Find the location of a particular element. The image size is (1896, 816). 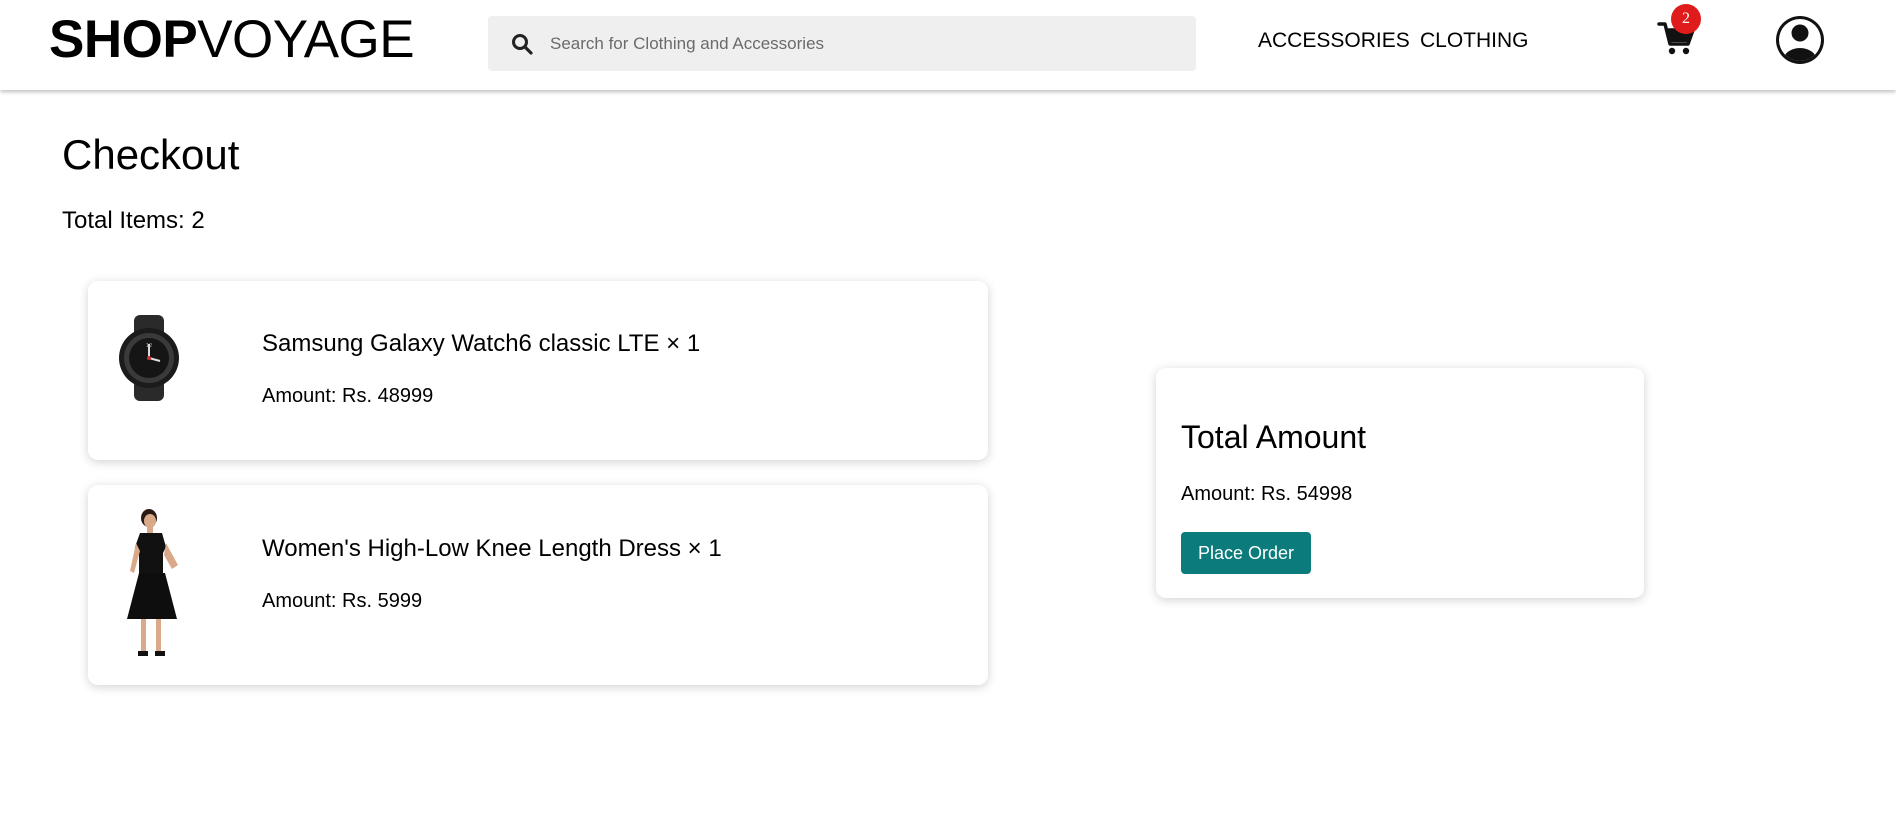

product-image-watch: 12 is located at coordinates (152, 358).